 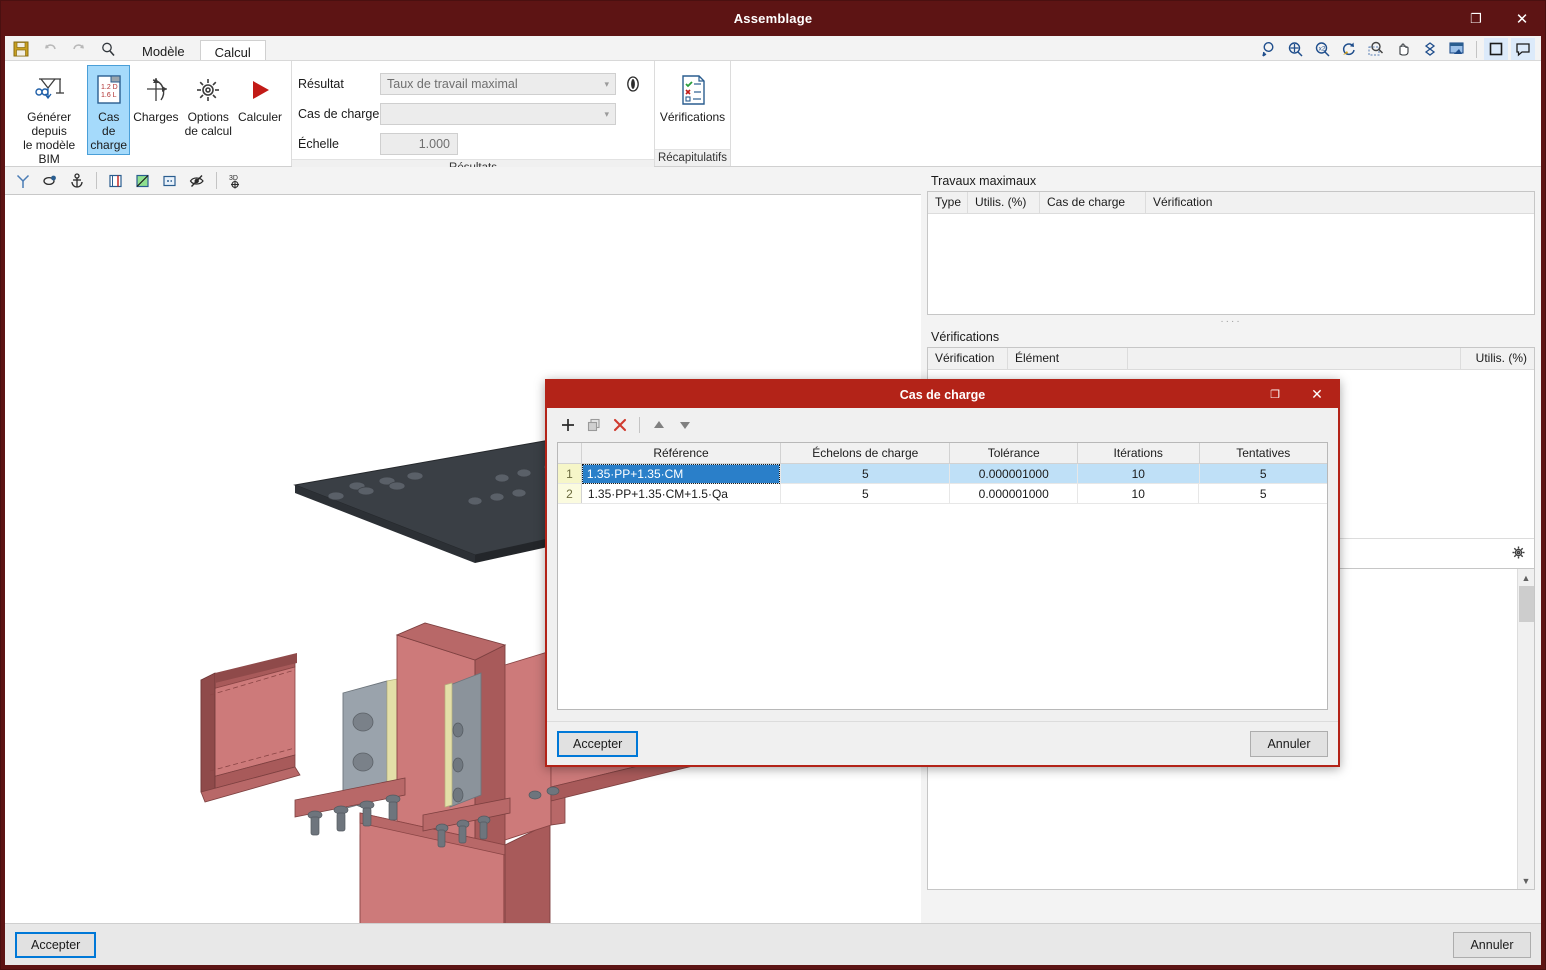 What do you see at coordinates (208, 131) in the screenshot?
I see `calc-options-label-2: de calcul` at bounding box center [208, 131].